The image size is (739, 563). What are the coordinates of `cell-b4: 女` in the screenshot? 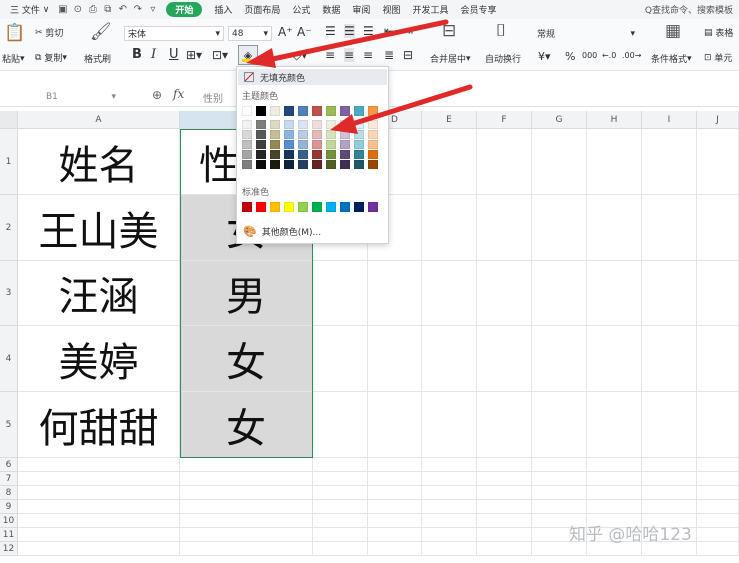 It's located at (246, 359).